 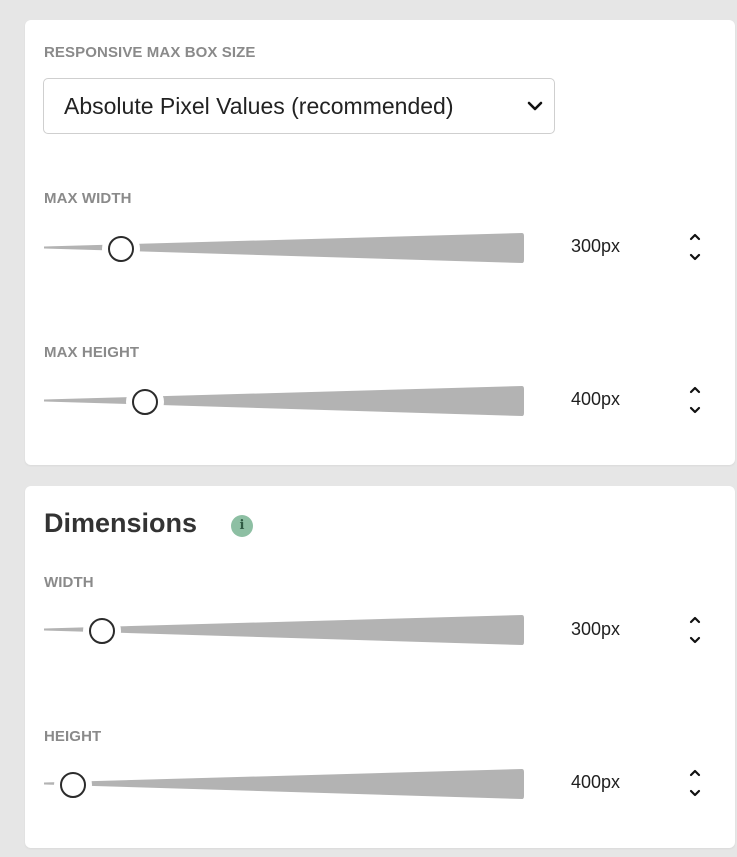 What do you see at coordinates (535, 106) in the screenshot?
I see `chevron-down-icon` at bounding box center [535, 106].